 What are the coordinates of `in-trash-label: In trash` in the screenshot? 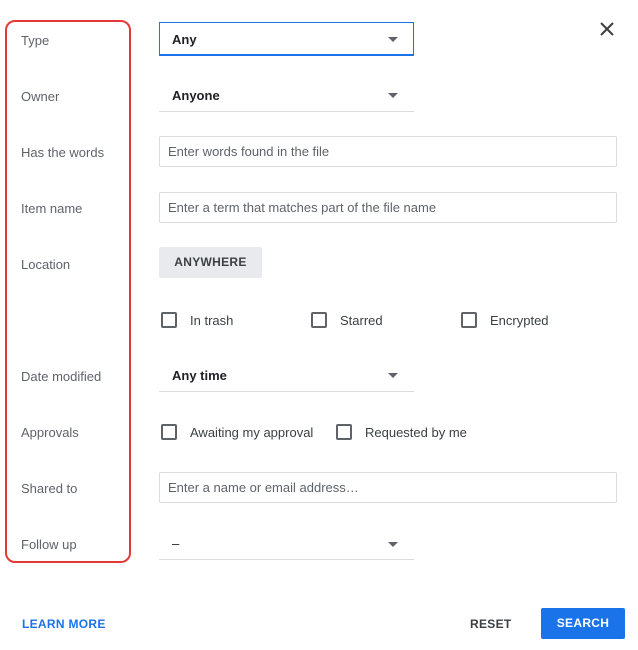 It's located at (212, 320).